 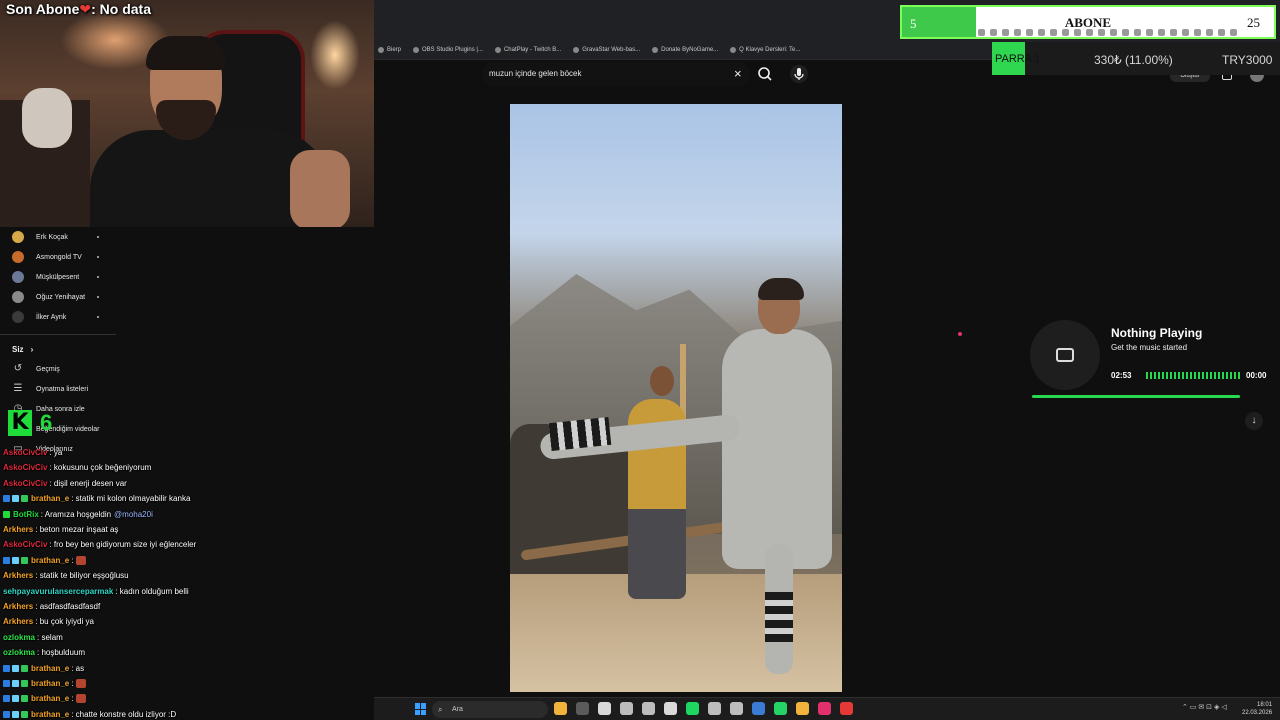 I want to click on clear-search-icon: ×, so click(x=738, y=73).